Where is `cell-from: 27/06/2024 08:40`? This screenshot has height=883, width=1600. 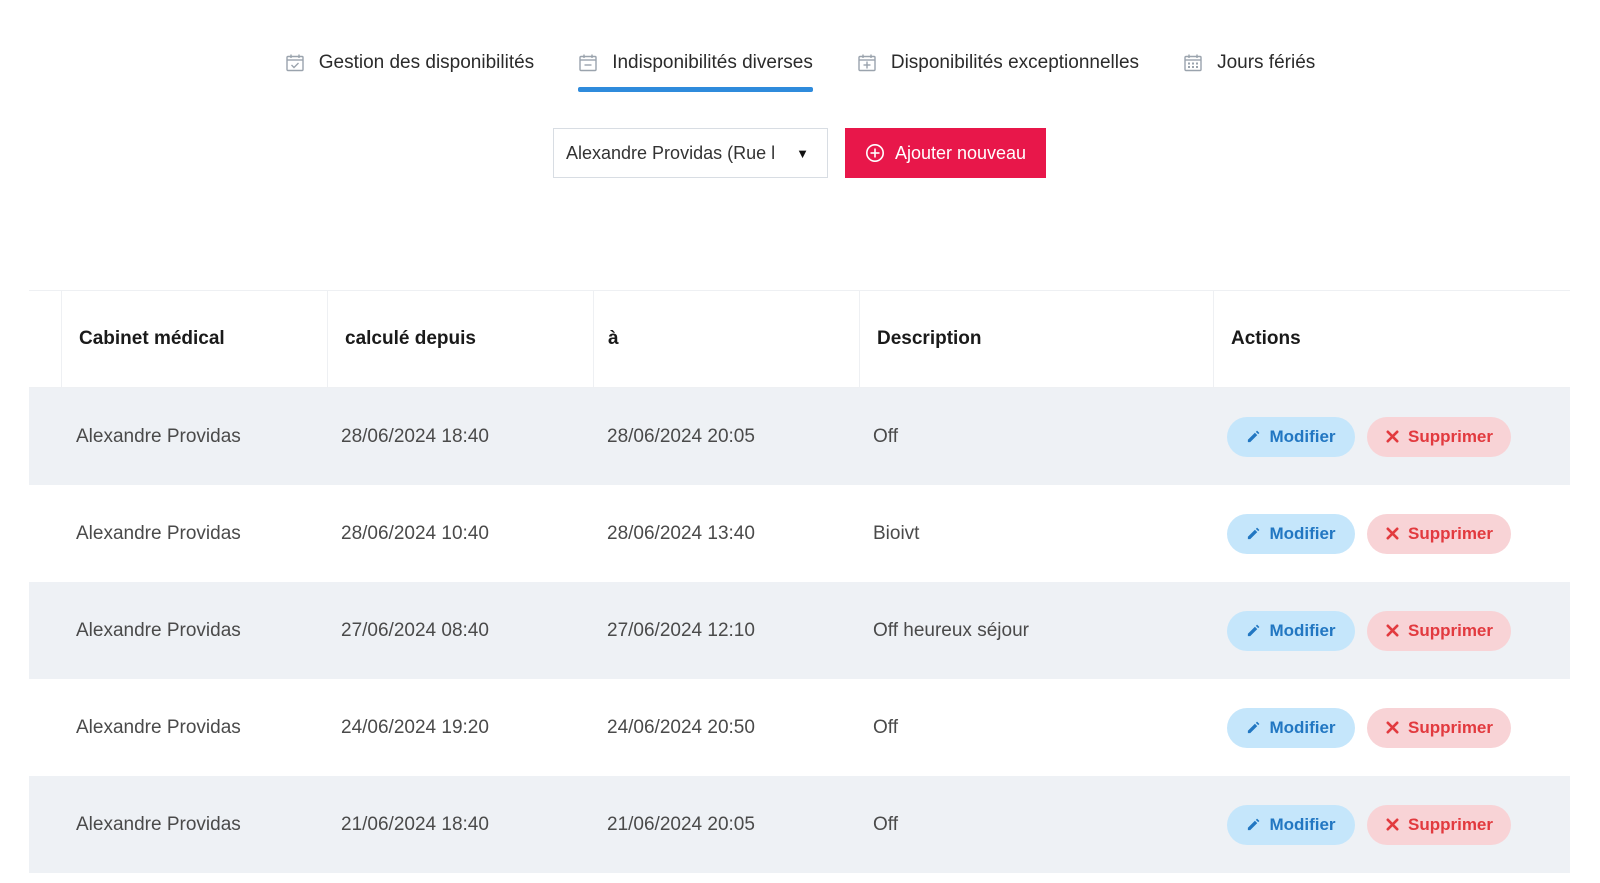 cell-from: 27/06/2024 08:40 is located at coordinates (415, 630).